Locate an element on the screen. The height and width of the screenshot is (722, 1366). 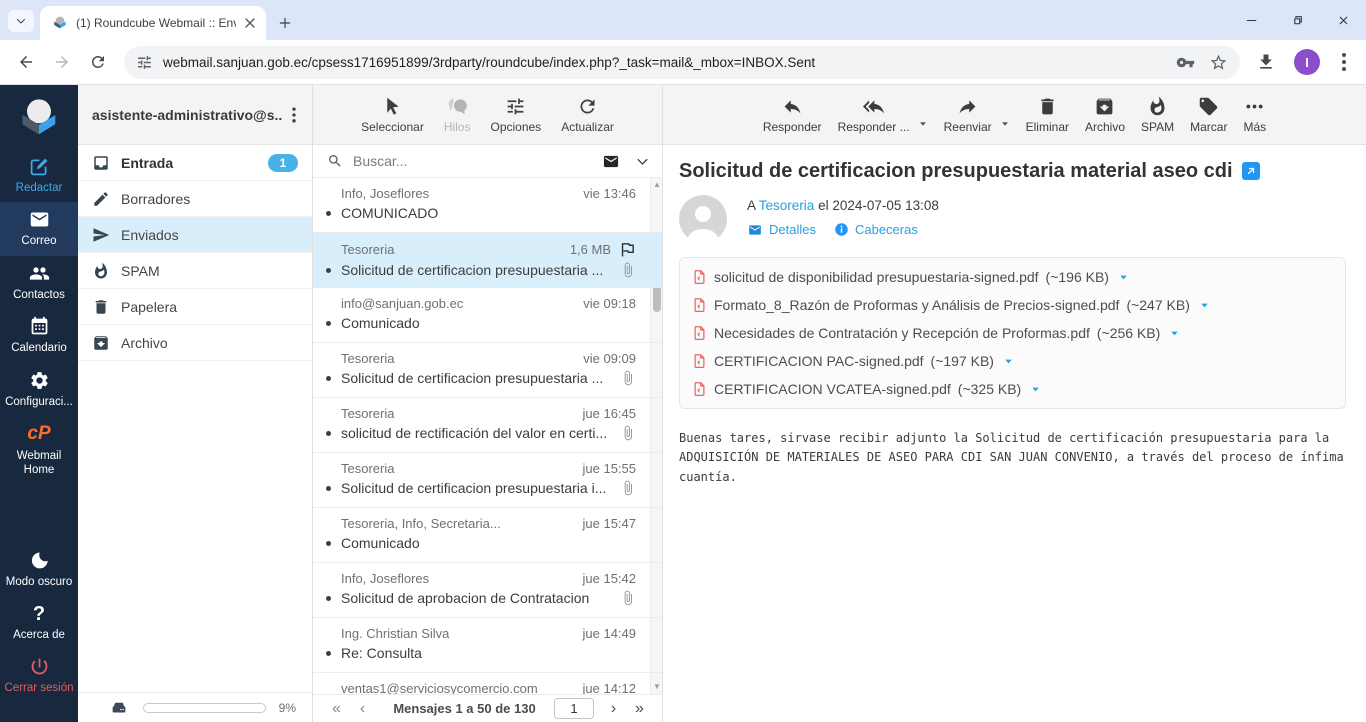
reload-button is located at coordinates (98, 62).